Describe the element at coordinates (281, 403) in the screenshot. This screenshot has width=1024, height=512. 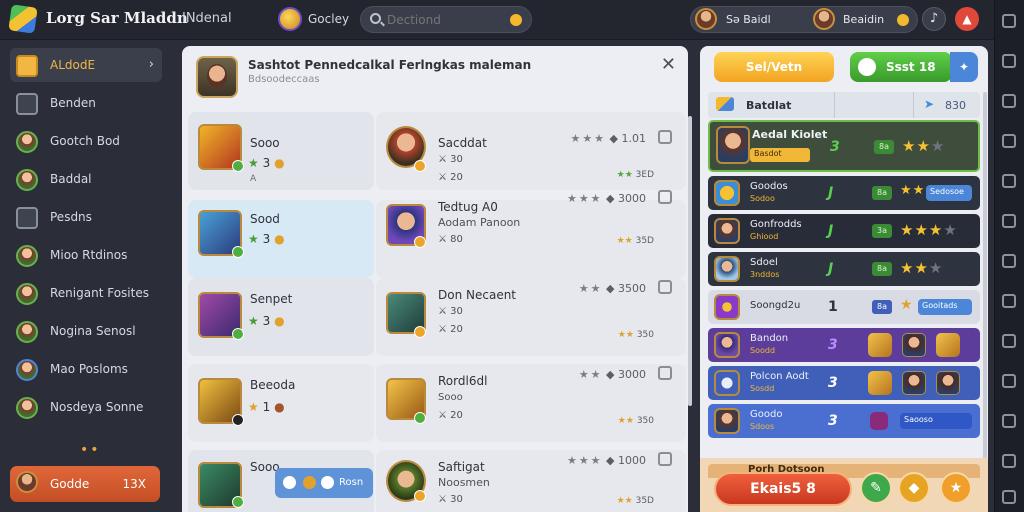
I see `hero-card: Beeoda ★ 1 ●` at that location.